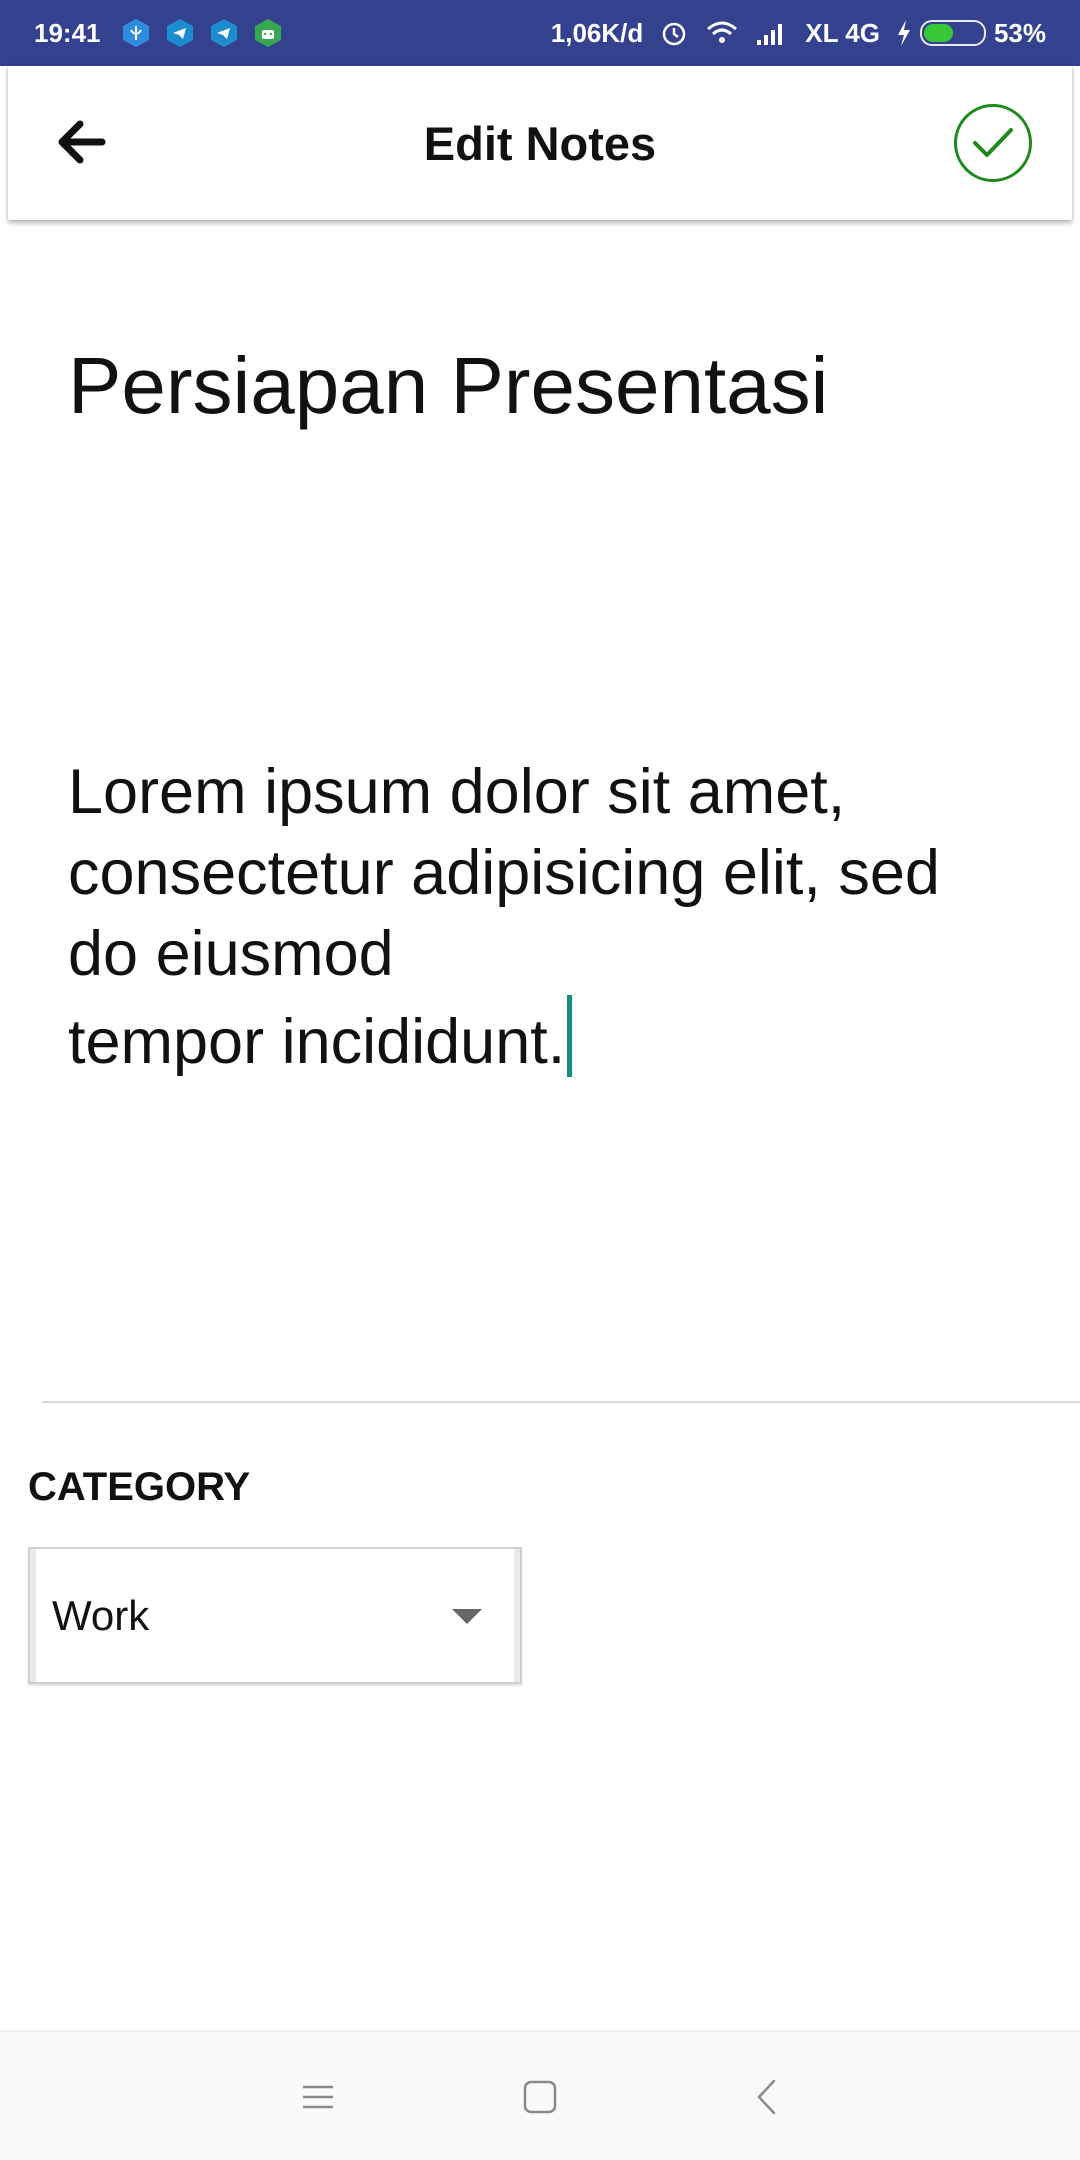 This screenshot has height=2160, width=1080. I want to click on network-speed: 1,06K/d, so click(597, 32).